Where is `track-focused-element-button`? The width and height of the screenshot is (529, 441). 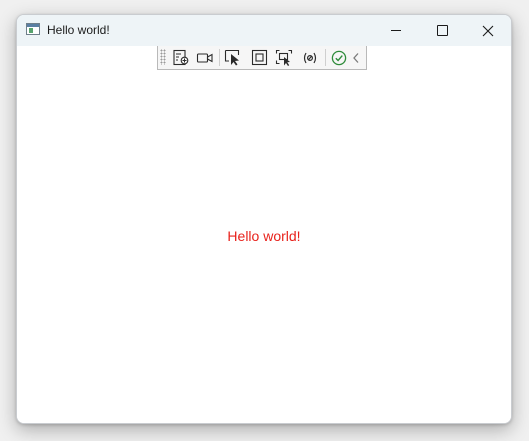 track-focused-element-button is located at coordinates (284, 57).